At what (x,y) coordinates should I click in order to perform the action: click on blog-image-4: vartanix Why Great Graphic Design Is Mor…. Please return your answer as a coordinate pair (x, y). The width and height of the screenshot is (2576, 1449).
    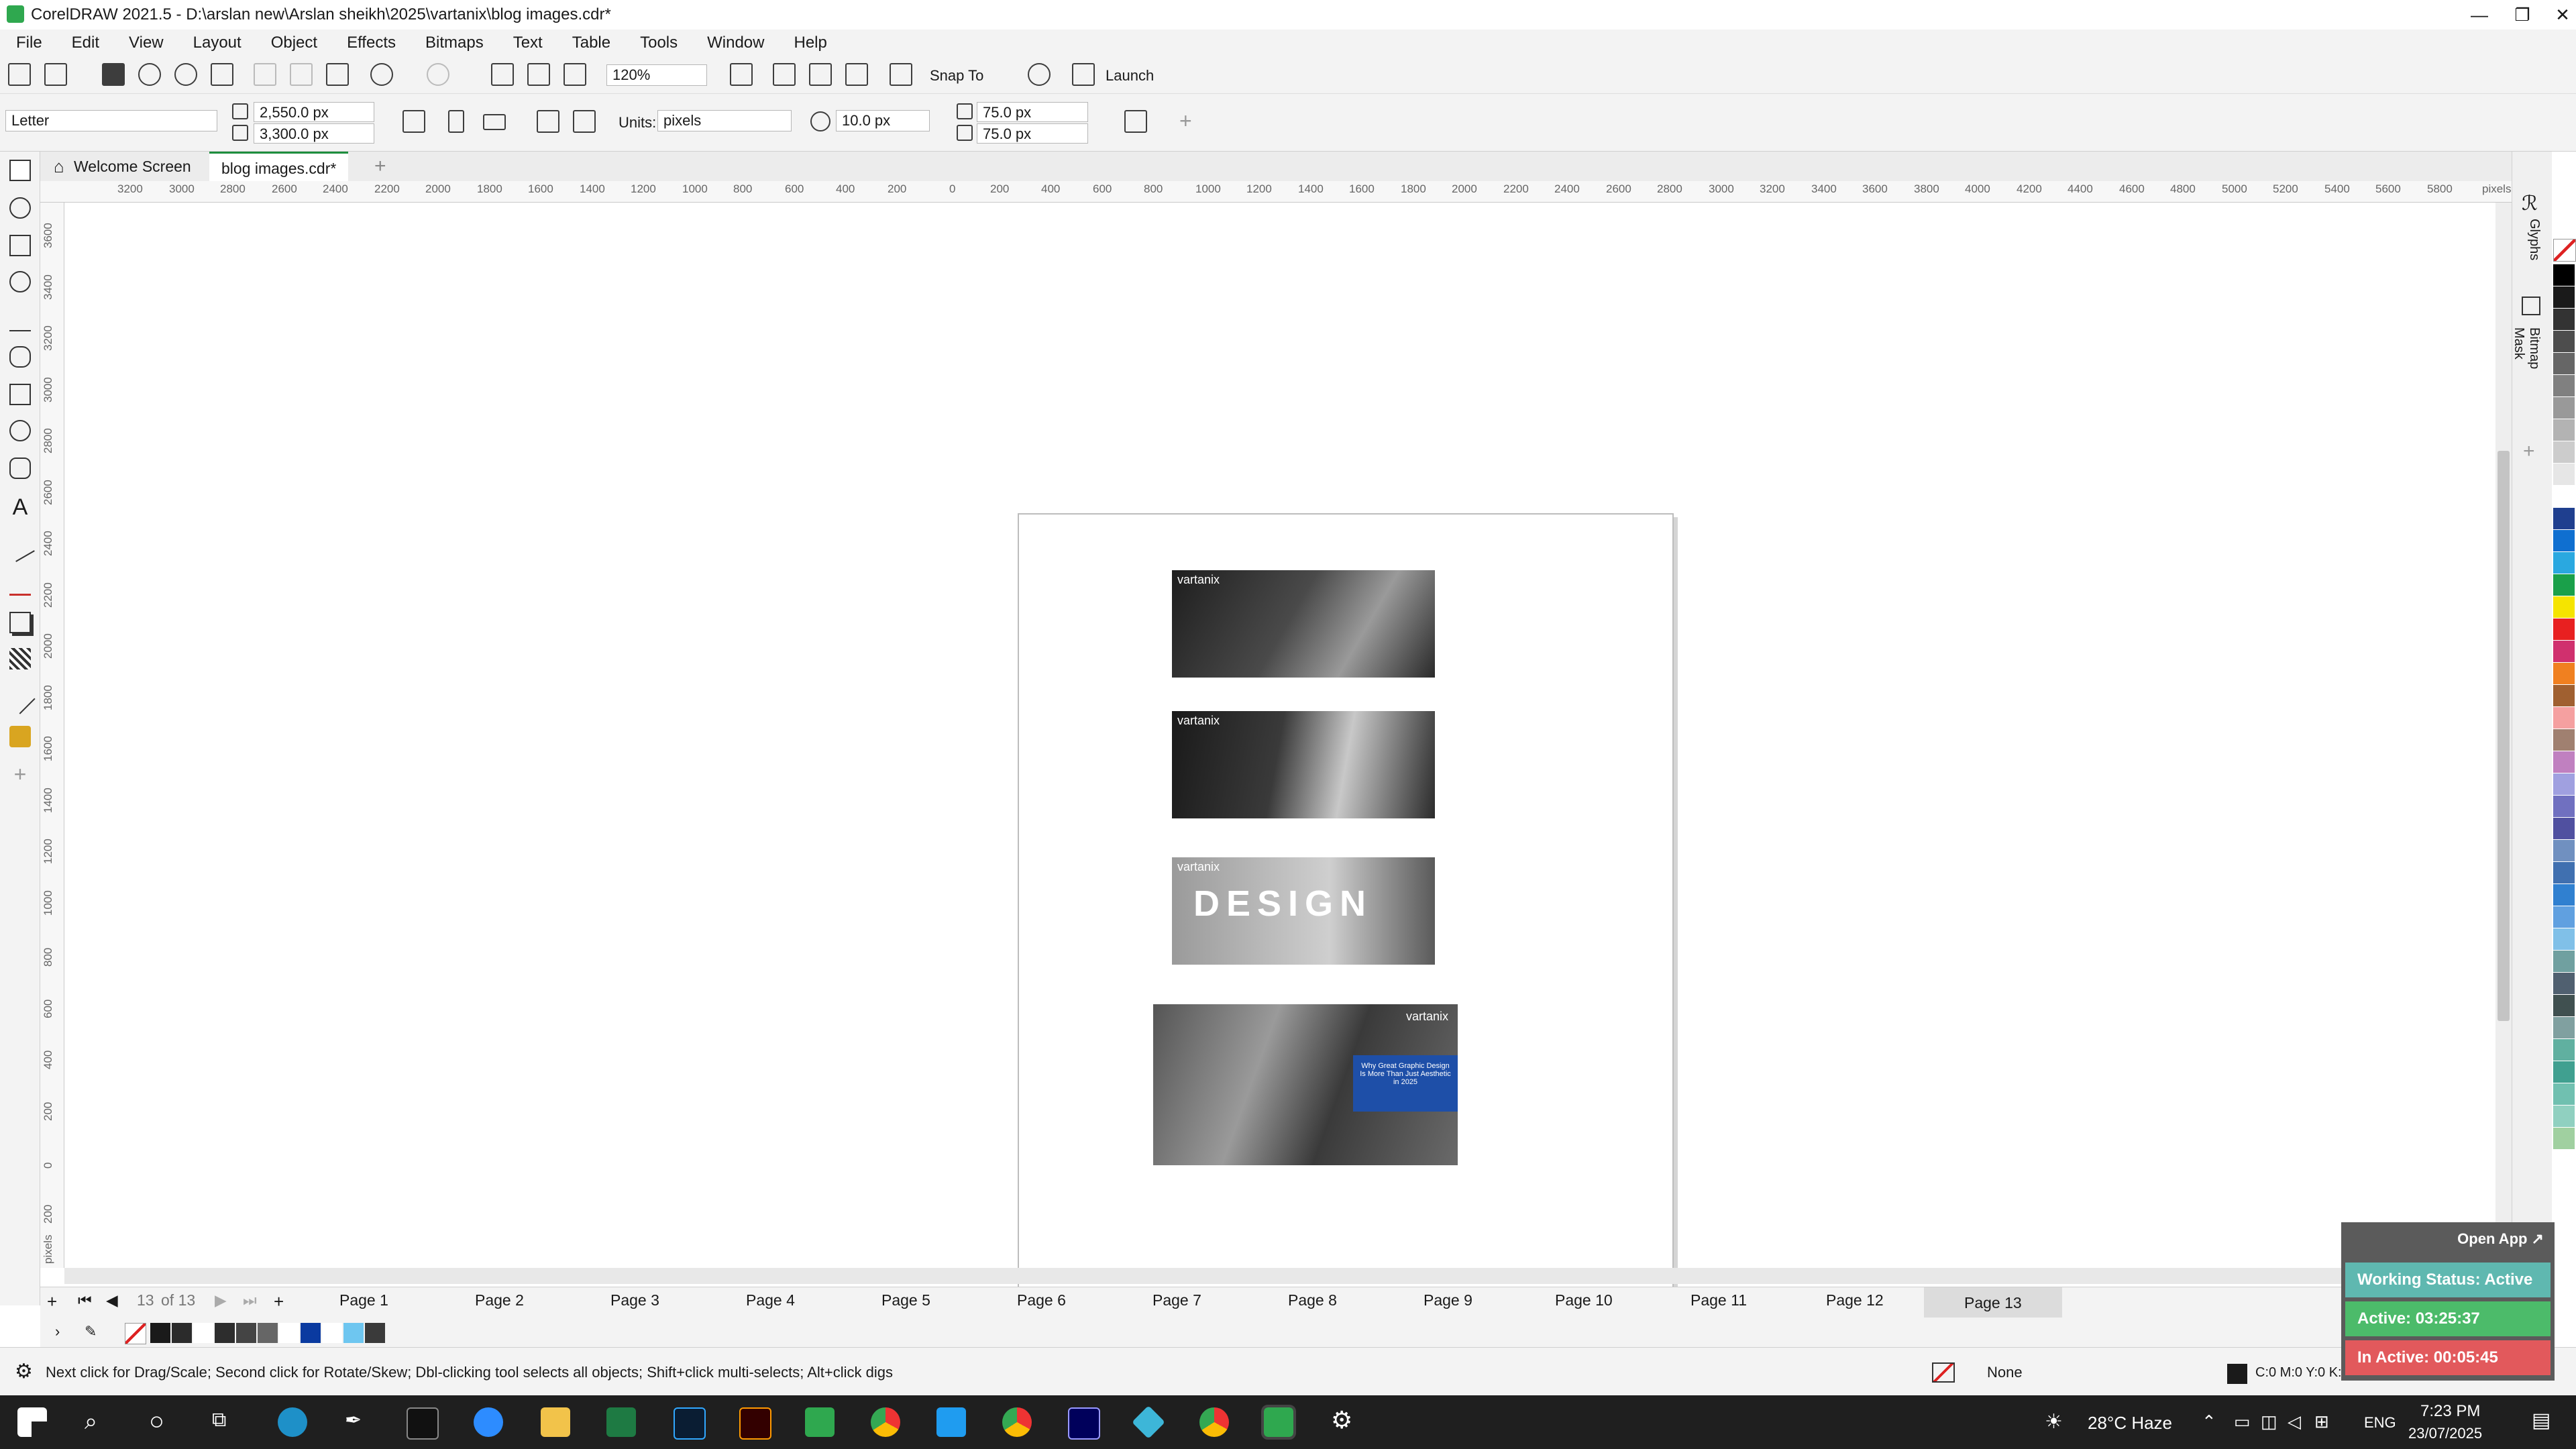
    Looking at the image, I should click on (1305, 1084).